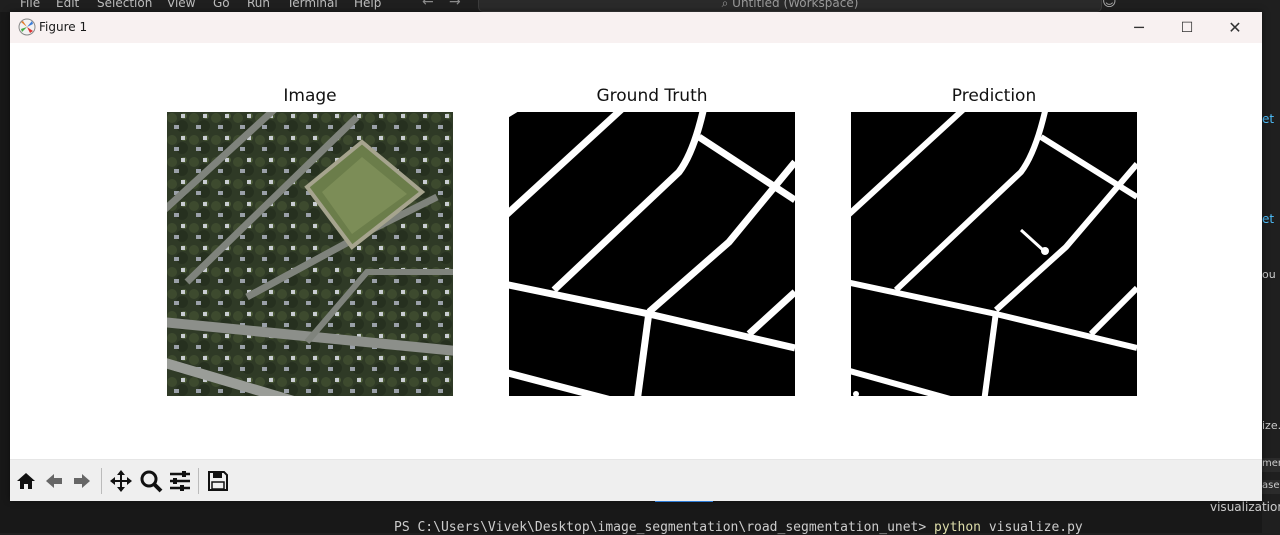  I want to click on ide-right-panel: et et ou ize.p men ase, so click(1271, 272).